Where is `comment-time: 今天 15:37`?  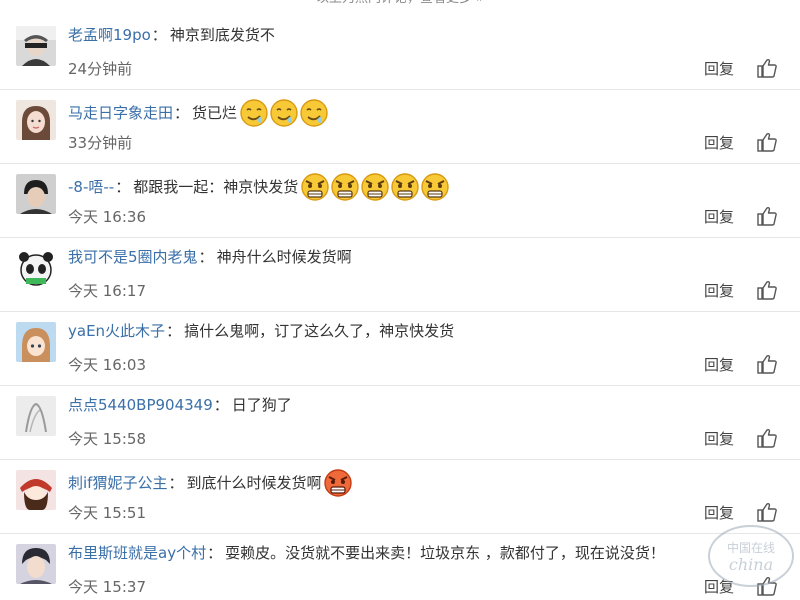
comment-time: 今天 15:37 is located at coordinates (107, 587).